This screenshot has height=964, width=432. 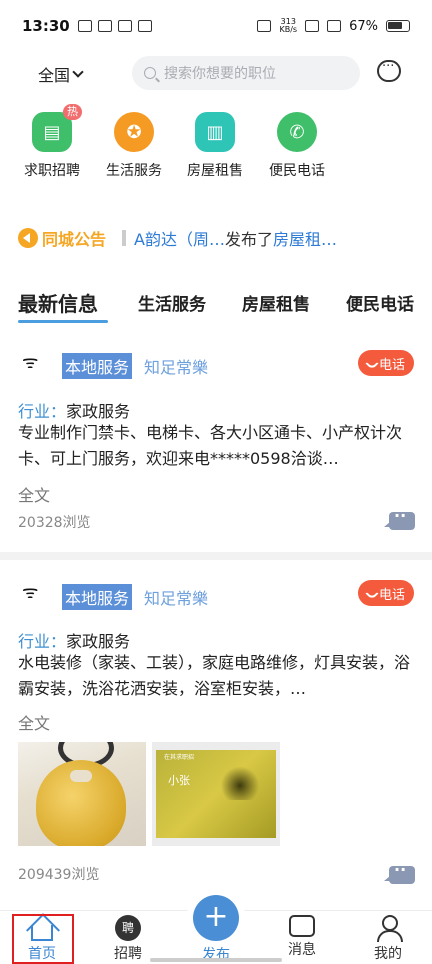 I want to click on wifi-icon, so click(x=334, y=26).